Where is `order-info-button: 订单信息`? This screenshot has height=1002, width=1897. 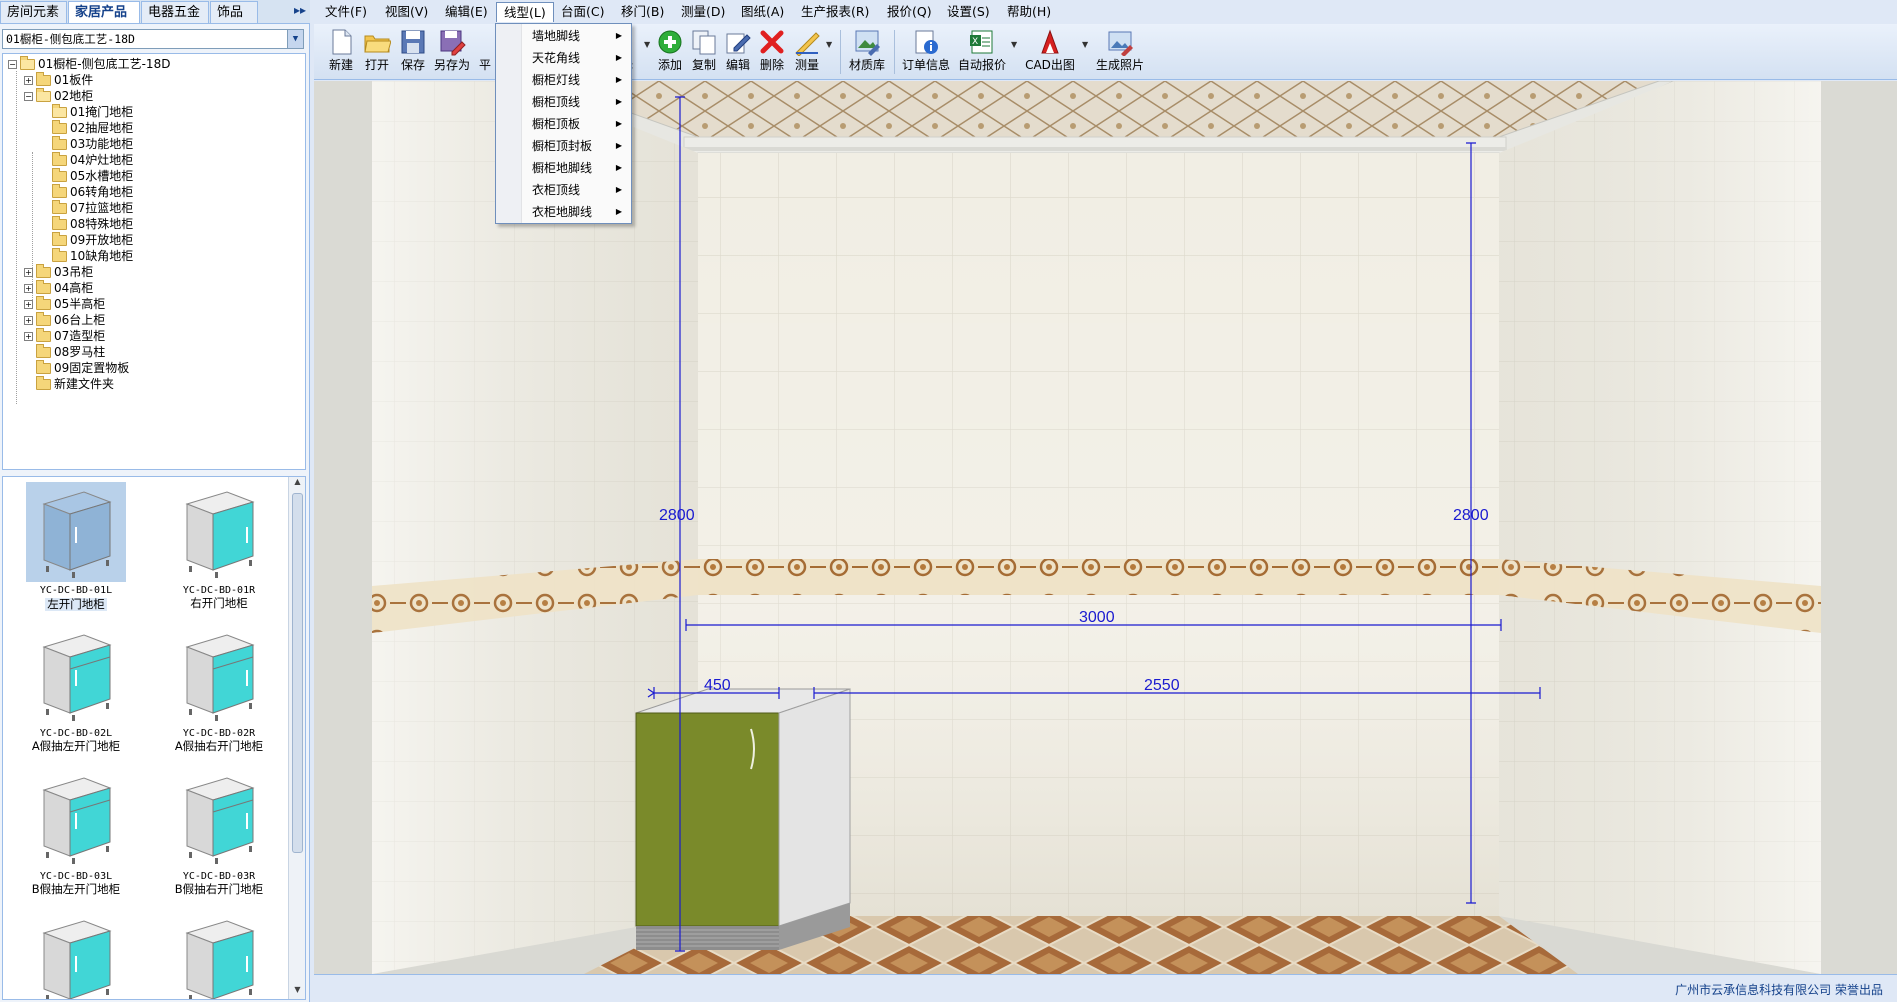
order-info-button: 订单信息 is located at coordinates (926, 52).